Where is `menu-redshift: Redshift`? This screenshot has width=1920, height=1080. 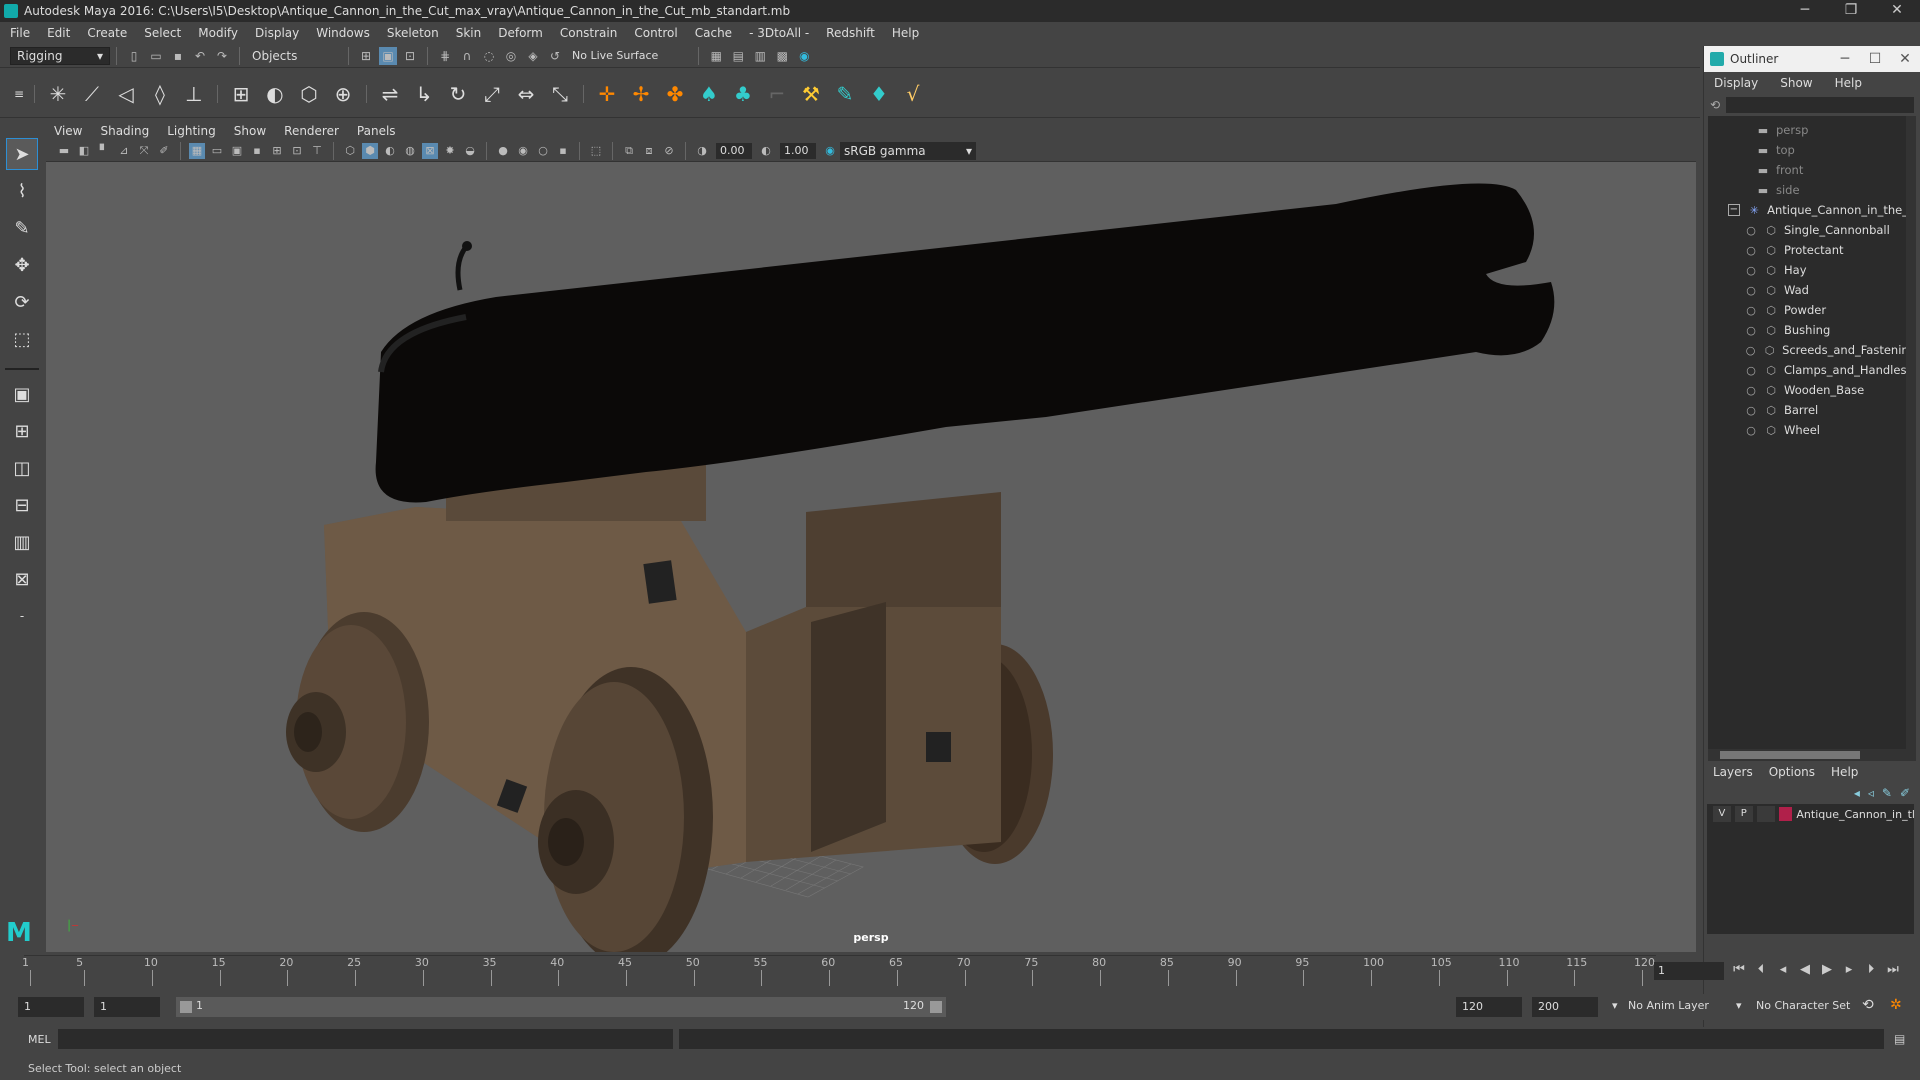 menu-redshift: Redshift is located at coordinates (850, 33).